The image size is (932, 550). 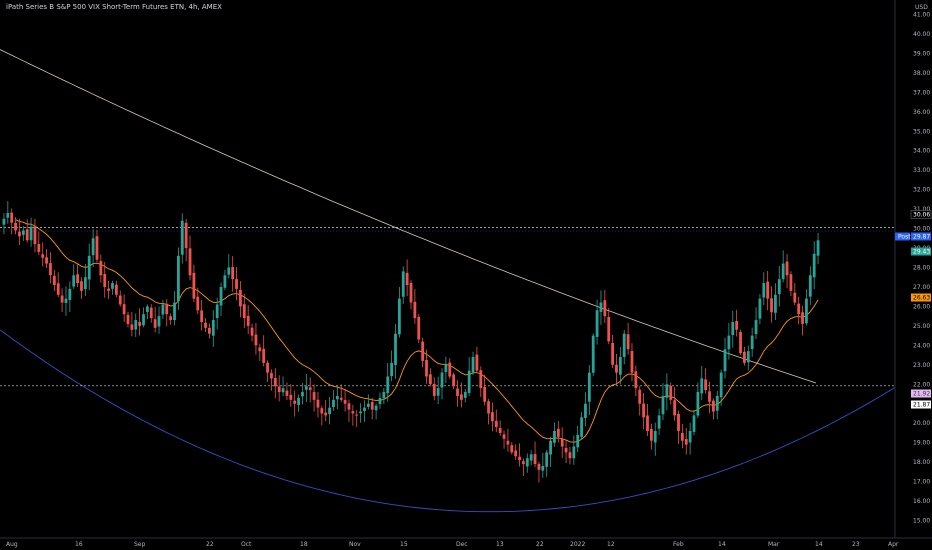 What do you see at coordinates (819, 544) in the screenshot?
I see `x-tick-label: 14` at bounding box center [819, 544].